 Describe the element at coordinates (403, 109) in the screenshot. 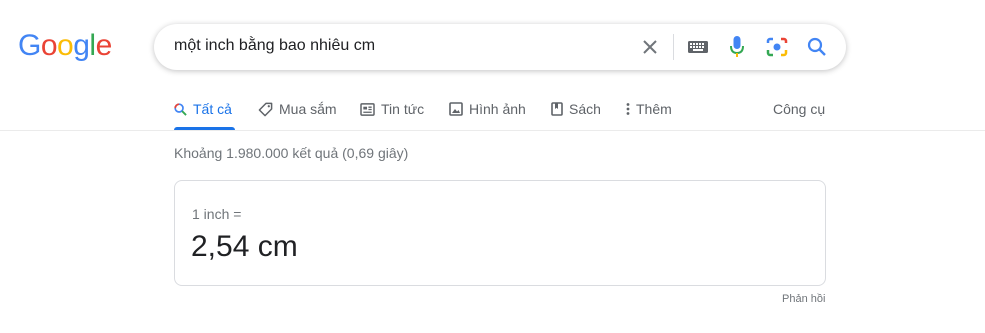

I see `tab-label: Tin tức` at that location.